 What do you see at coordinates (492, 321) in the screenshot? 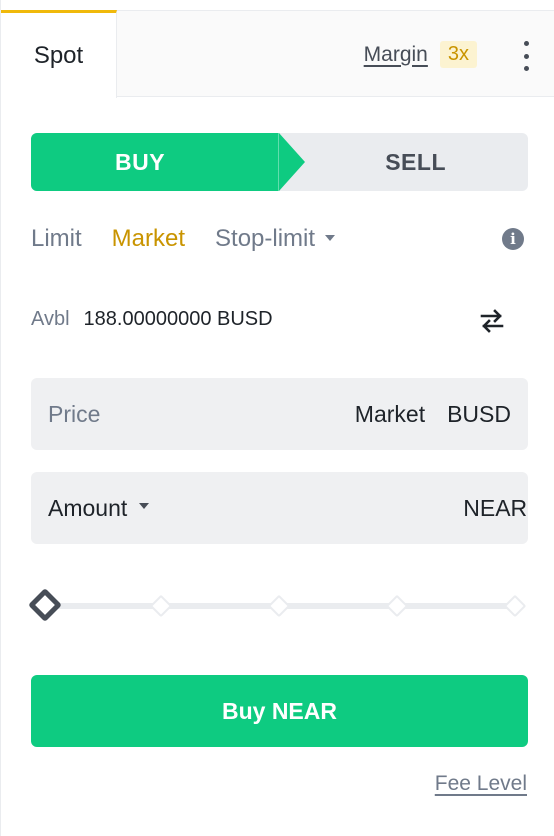
I see `swap-arrows-icon` at bounding box center [492, 321].